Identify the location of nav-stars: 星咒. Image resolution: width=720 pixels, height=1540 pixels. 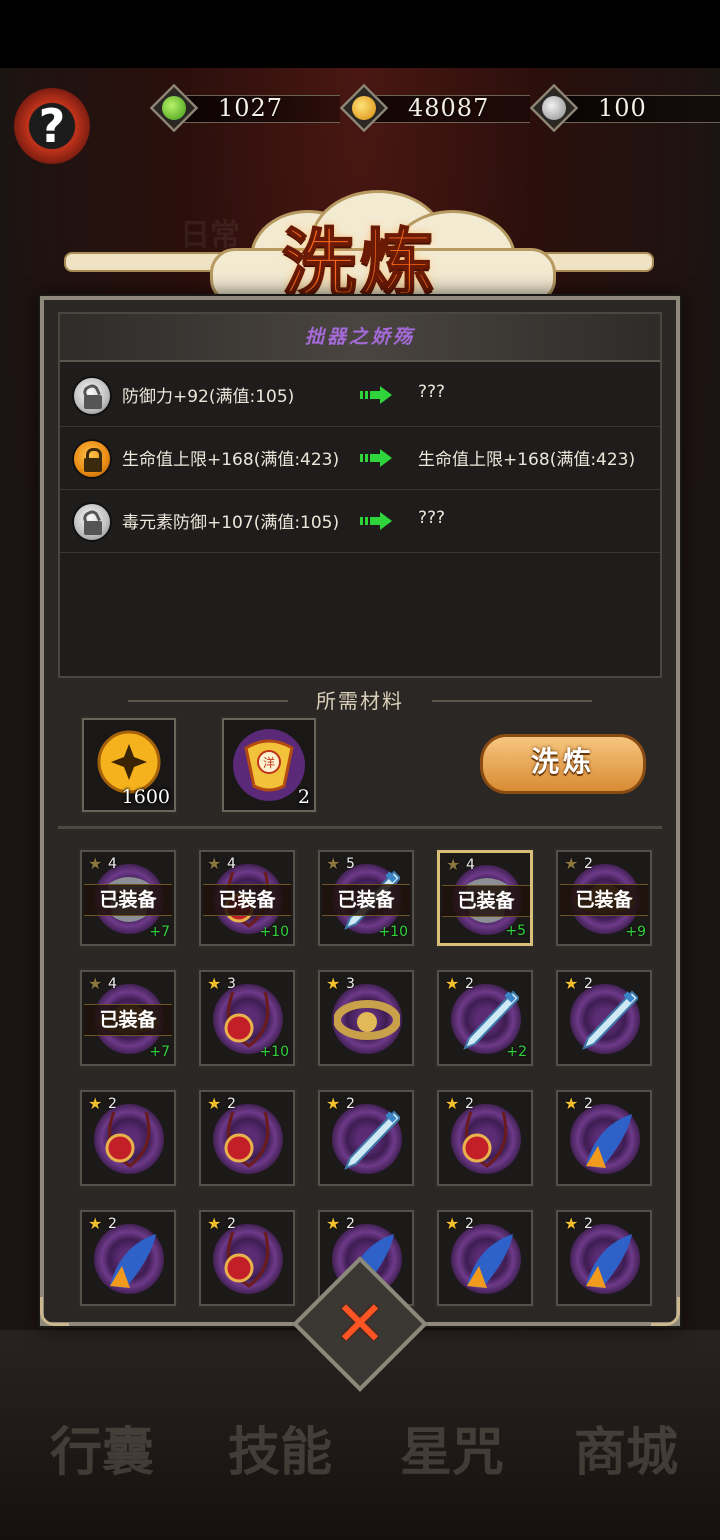
(452, 1452).